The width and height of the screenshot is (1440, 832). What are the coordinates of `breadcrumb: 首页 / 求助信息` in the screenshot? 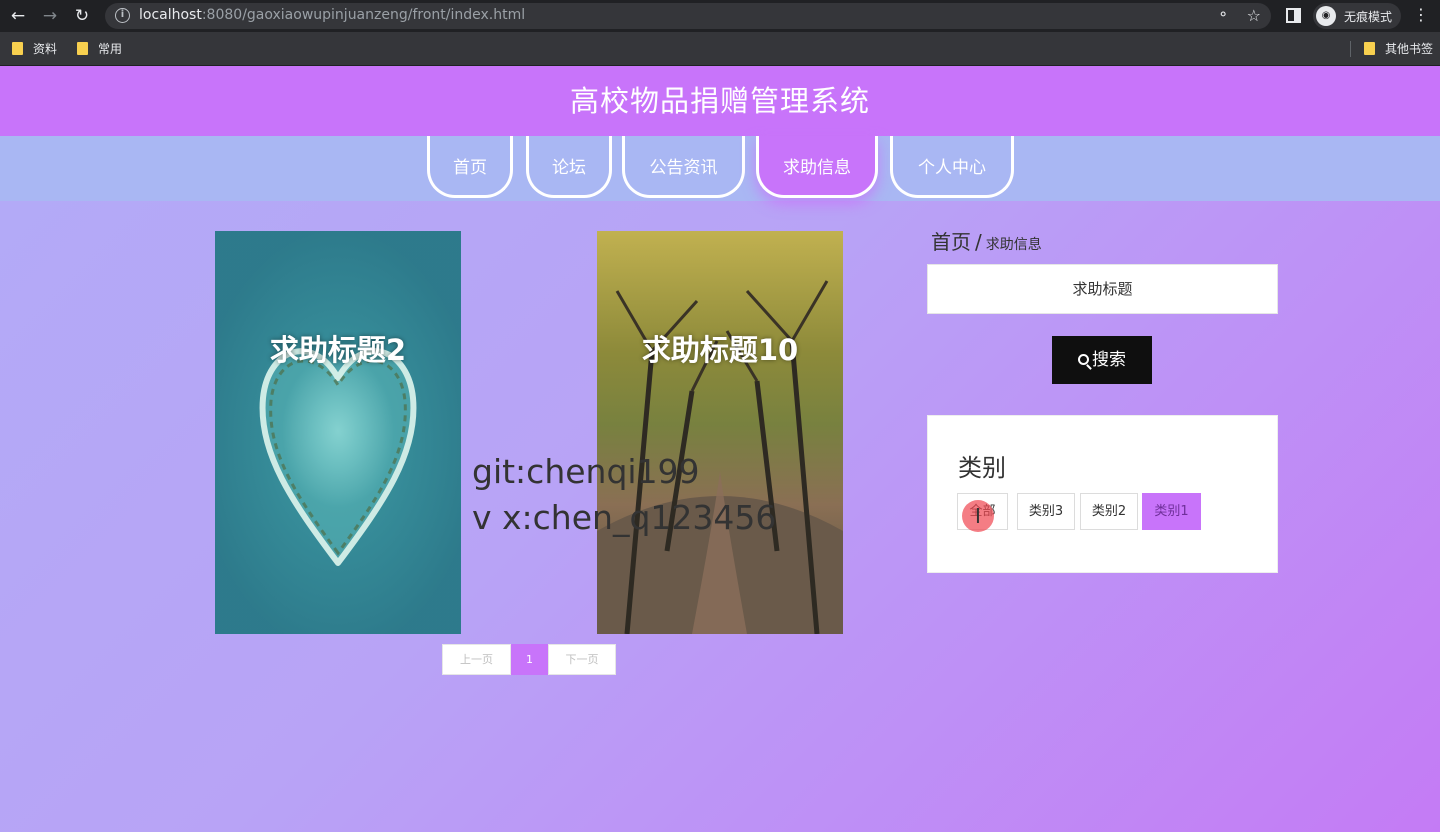 It's located at (986, 240).